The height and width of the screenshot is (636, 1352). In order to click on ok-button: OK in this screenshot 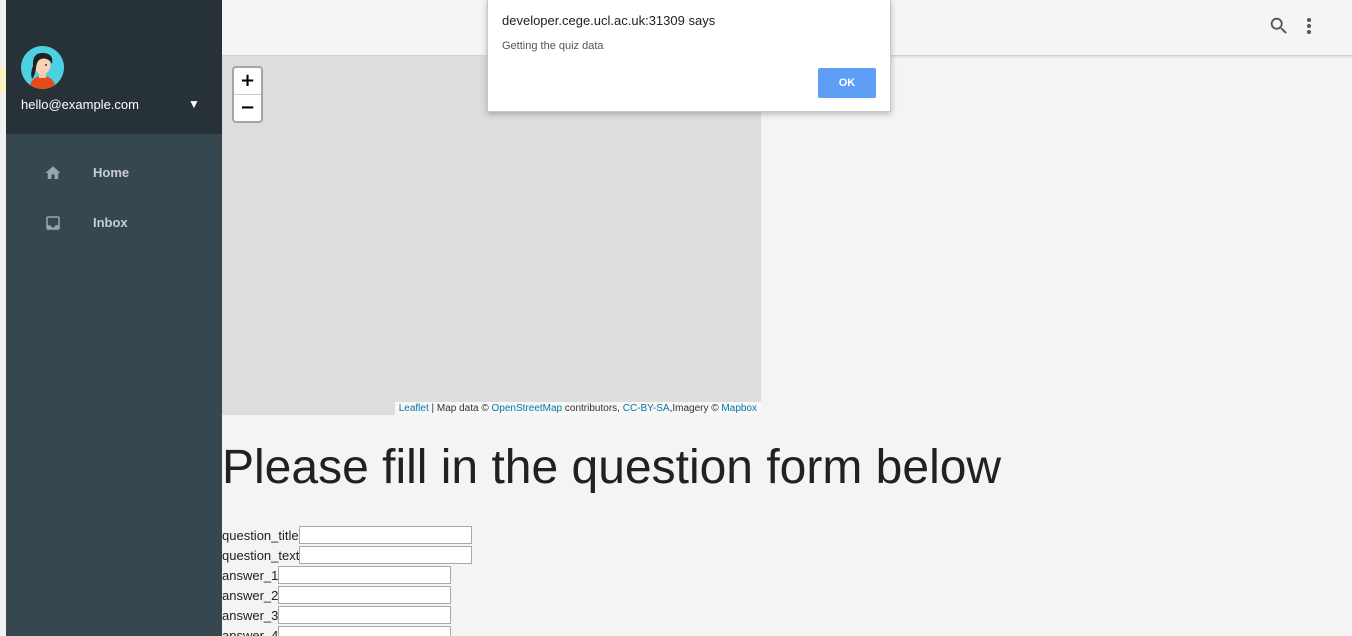, I will do `click(847, 83)`.